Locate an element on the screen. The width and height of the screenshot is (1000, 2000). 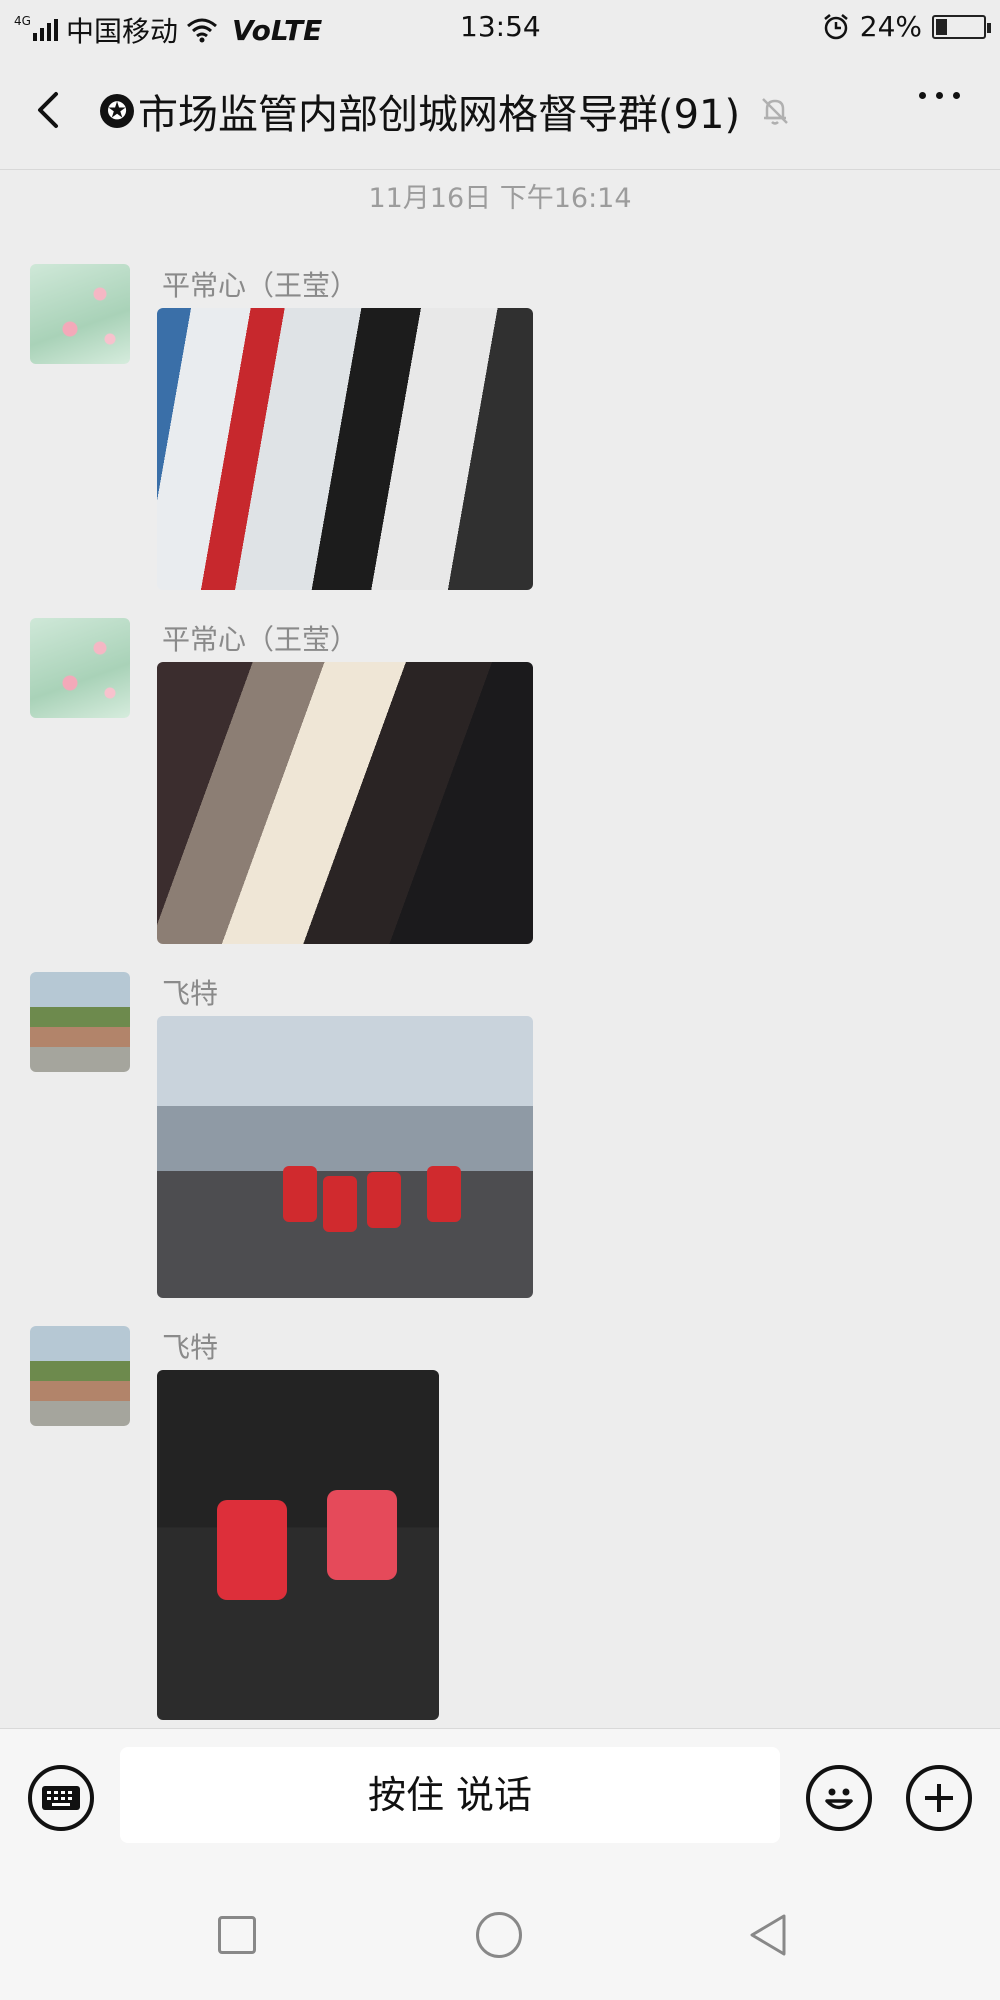
input-bar: 按住 说话 is located at coordinates (500, 1798).